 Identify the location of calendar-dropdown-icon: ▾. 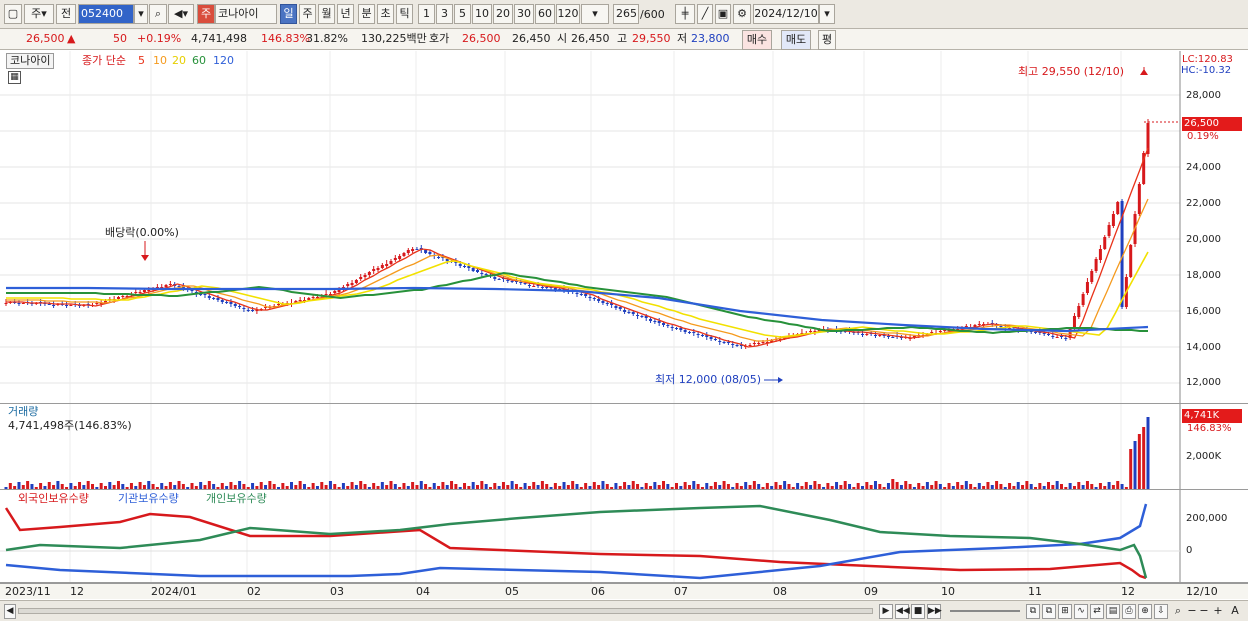
(827, 14).